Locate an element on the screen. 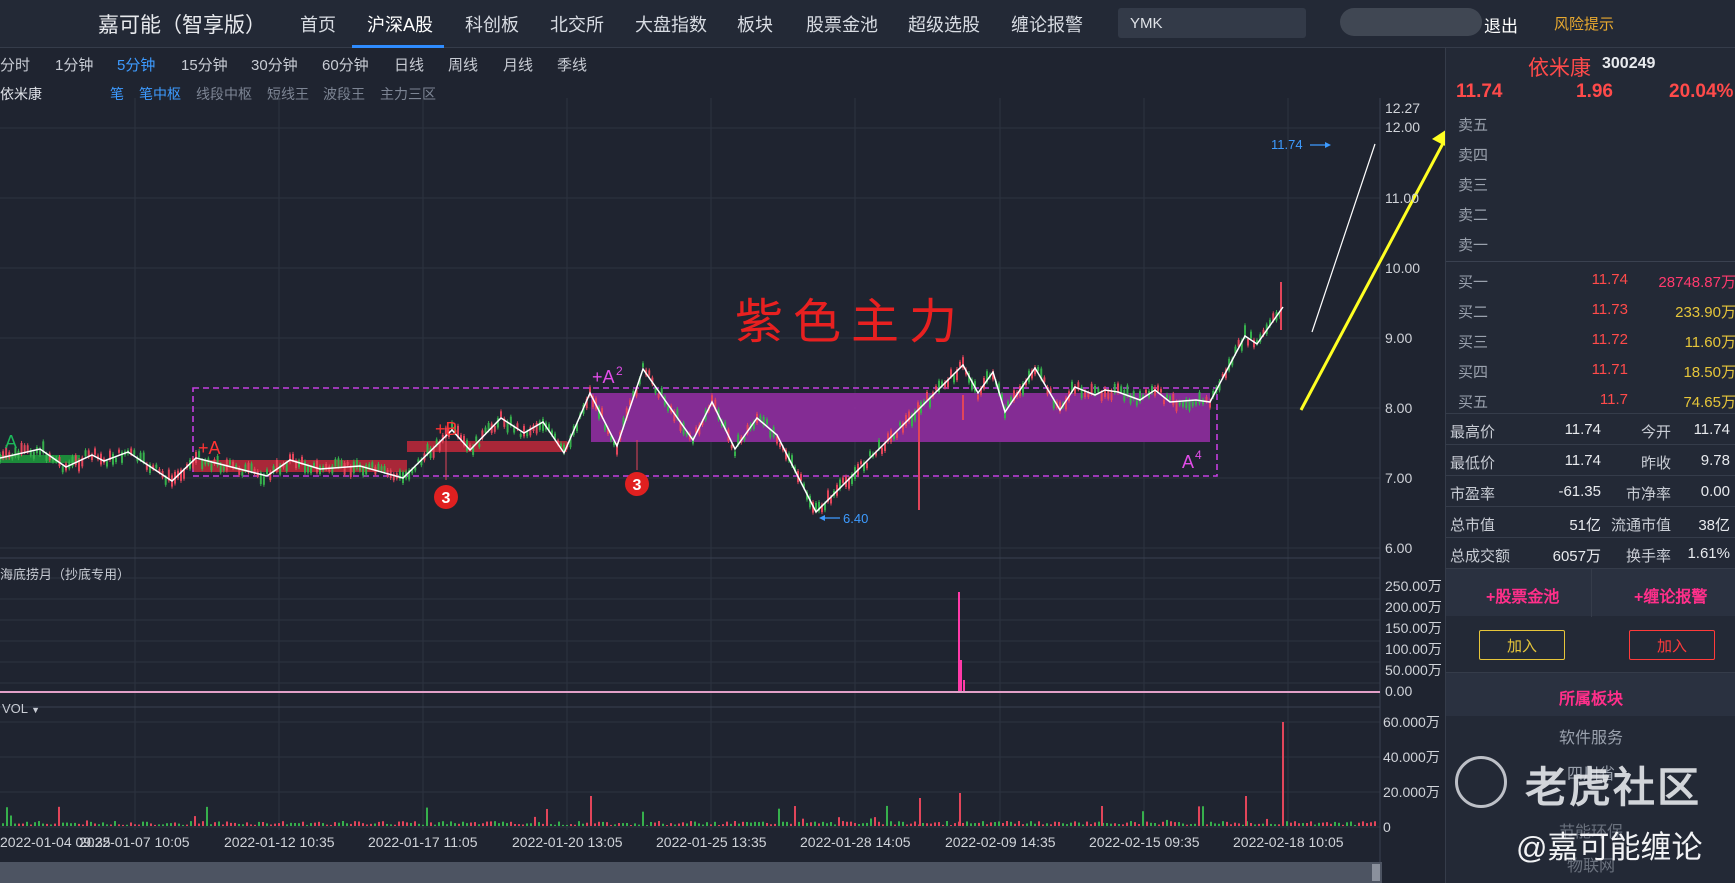 The width and height of the screenshot is (1735, 883). nav-market-index: 大盘指数 is located at coordinates (671, 24).